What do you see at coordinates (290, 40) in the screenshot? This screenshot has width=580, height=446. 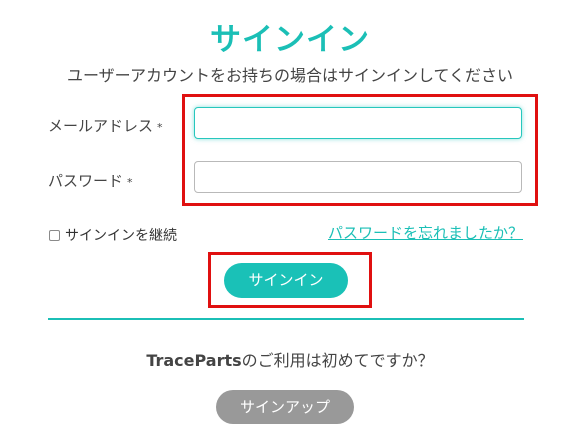 I see `page-title: サインイン` at bounding box center [290, 40].